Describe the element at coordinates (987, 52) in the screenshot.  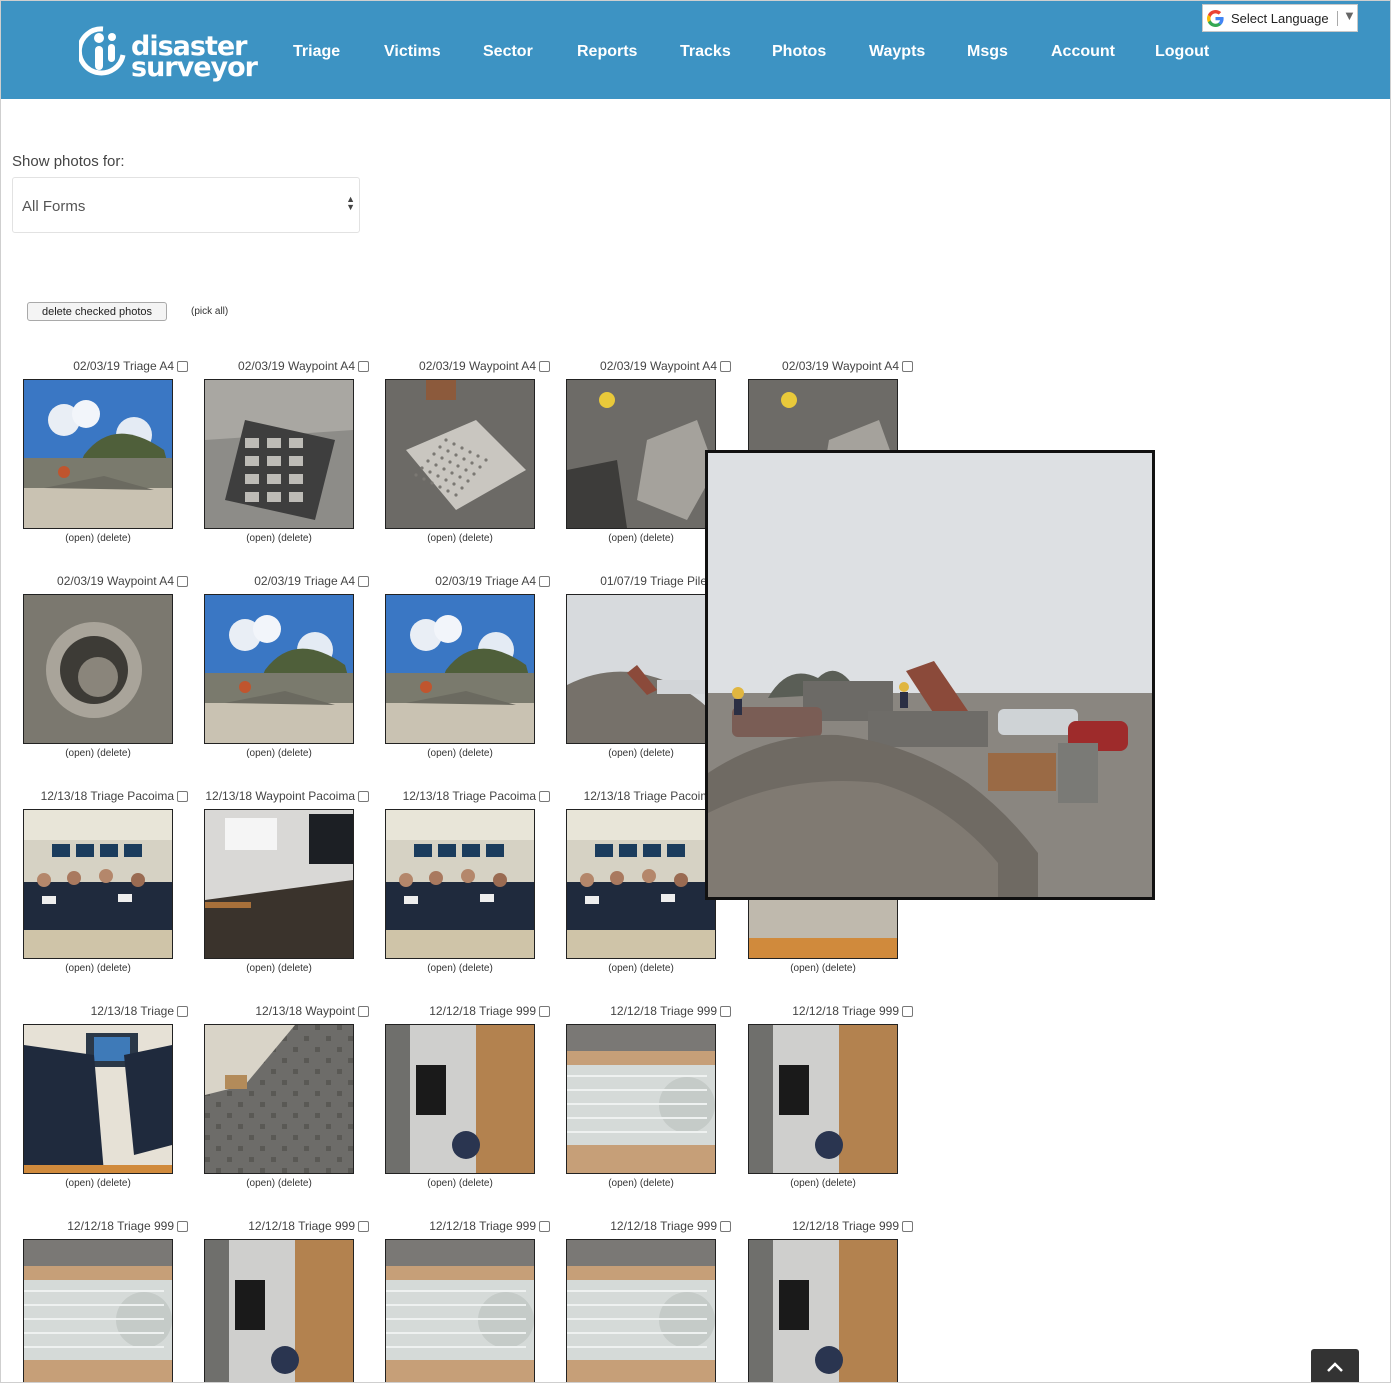
I see `nav-msgs: Msgs` at that location.